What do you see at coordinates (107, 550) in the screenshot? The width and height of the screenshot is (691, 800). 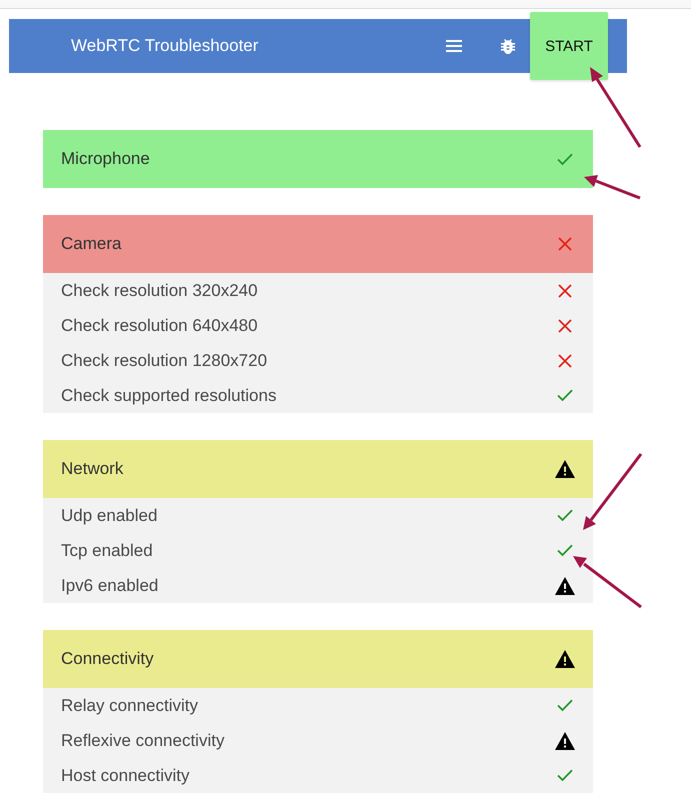 I see `test-name: Tcp enabled` at bounding box center [107, 550].